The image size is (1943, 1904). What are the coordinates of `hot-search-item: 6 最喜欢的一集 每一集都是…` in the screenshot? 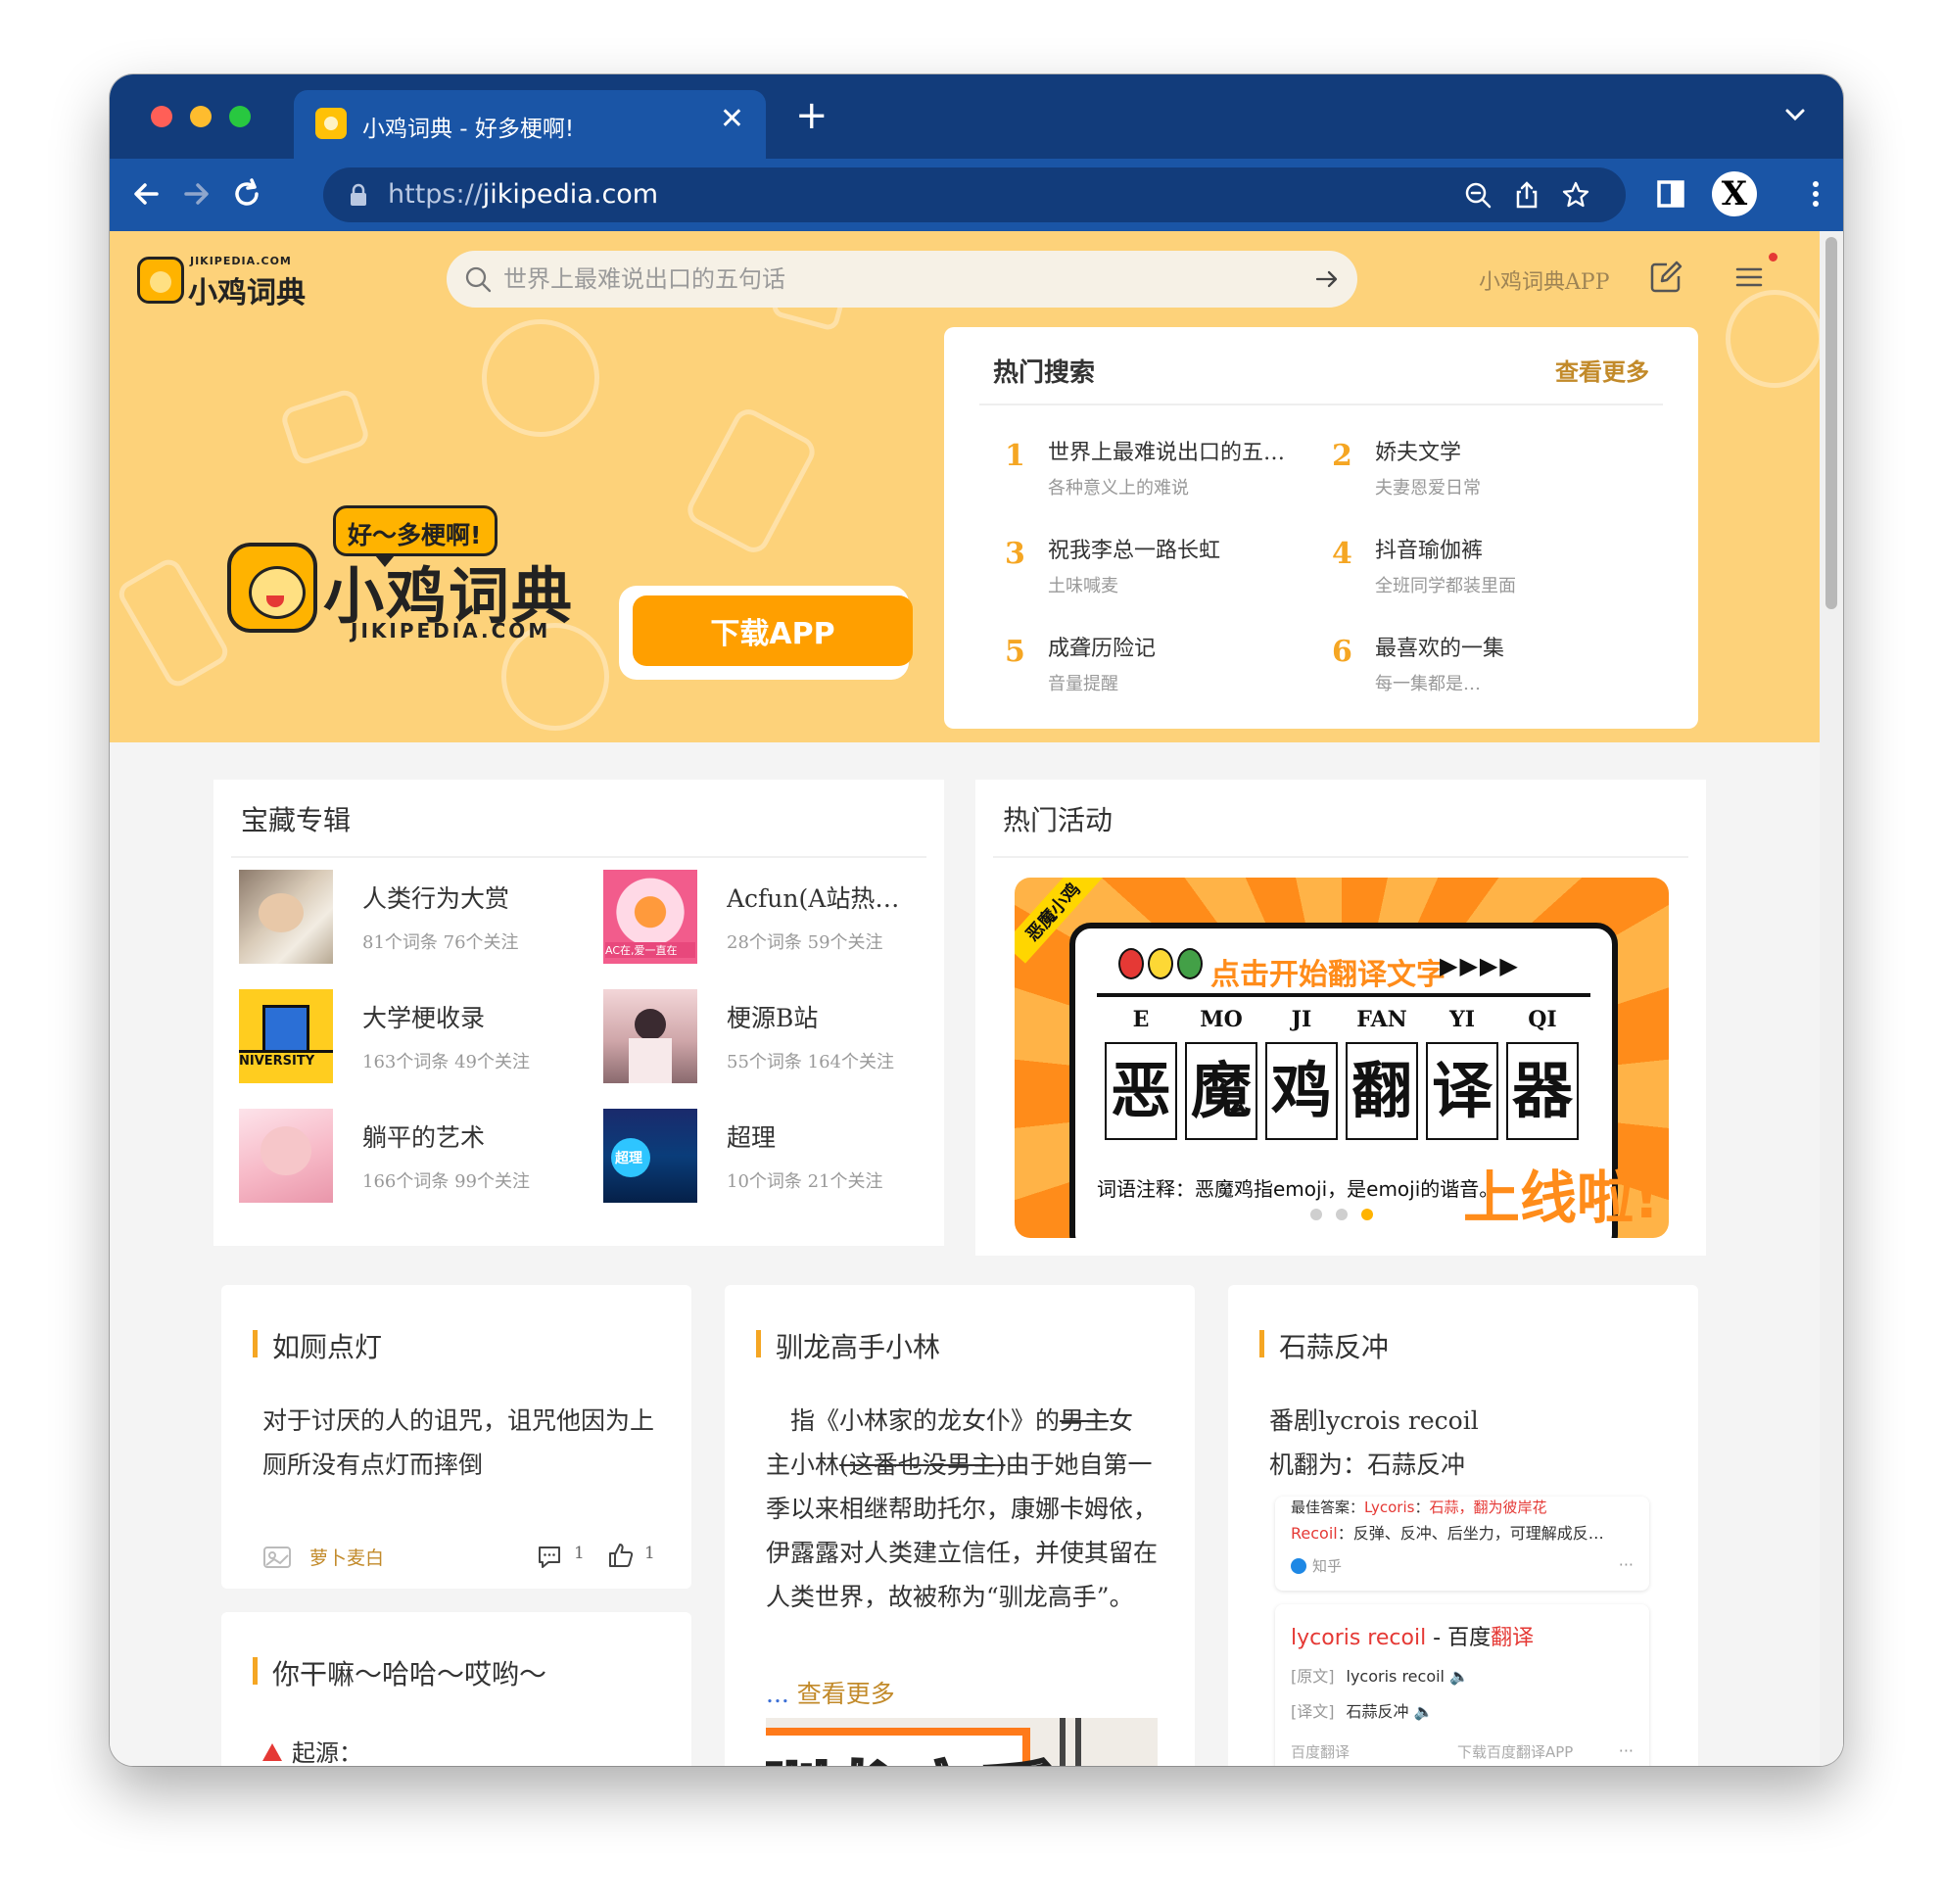 It's located at (1488, 670).